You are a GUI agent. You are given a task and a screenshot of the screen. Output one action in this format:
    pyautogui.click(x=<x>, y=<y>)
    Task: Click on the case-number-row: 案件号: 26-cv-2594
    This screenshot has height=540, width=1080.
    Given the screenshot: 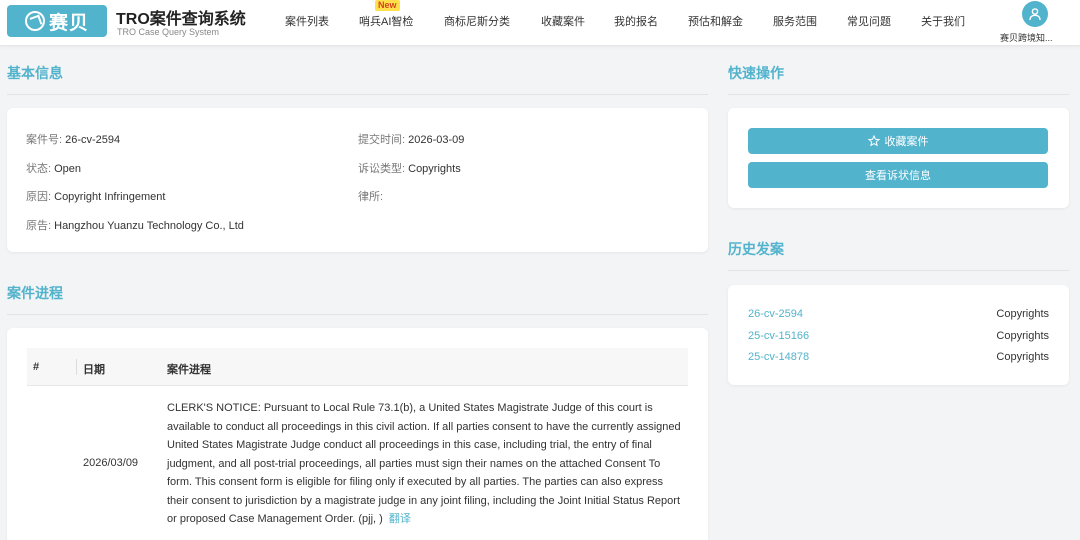 What is the action you would take?
    pyautogui.click(x=73, y=139)
    